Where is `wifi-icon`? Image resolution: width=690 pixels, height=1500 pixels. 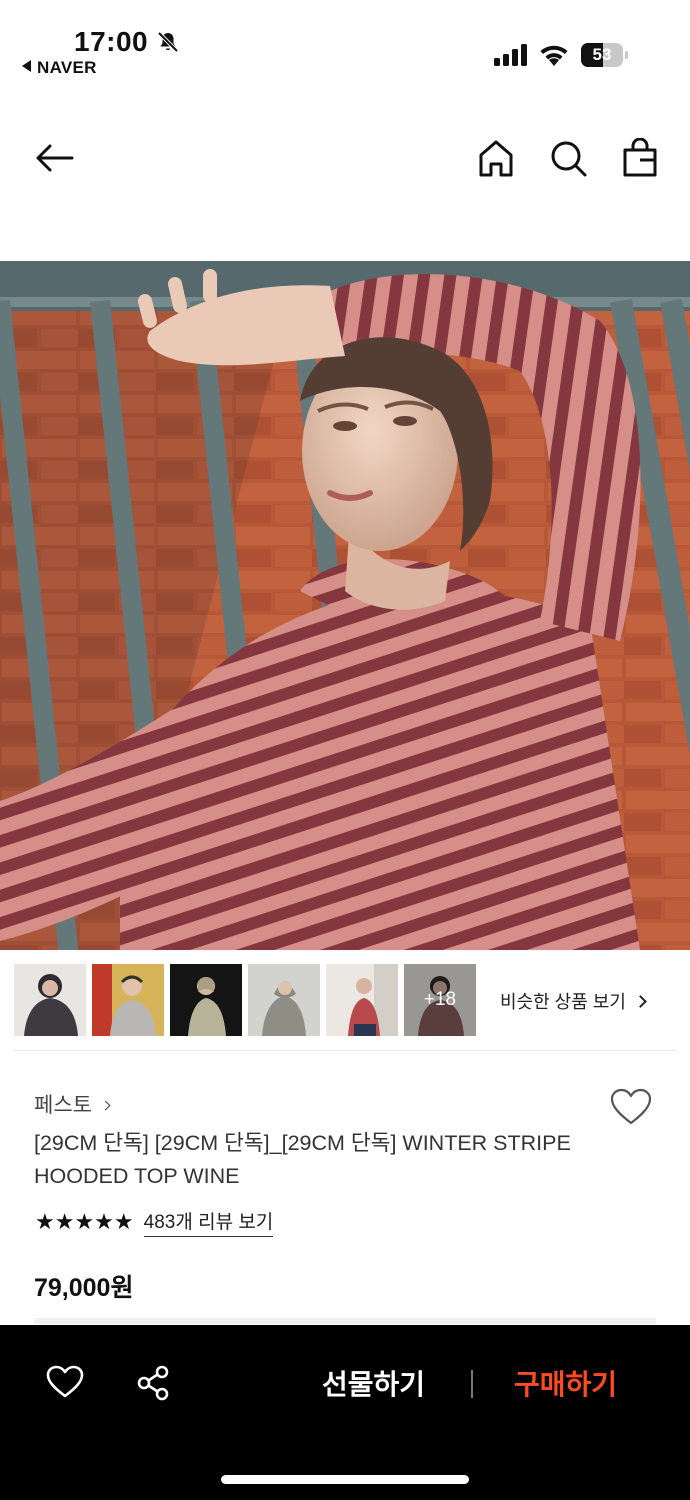
wifi-icon is located at coordinates (554, 55).